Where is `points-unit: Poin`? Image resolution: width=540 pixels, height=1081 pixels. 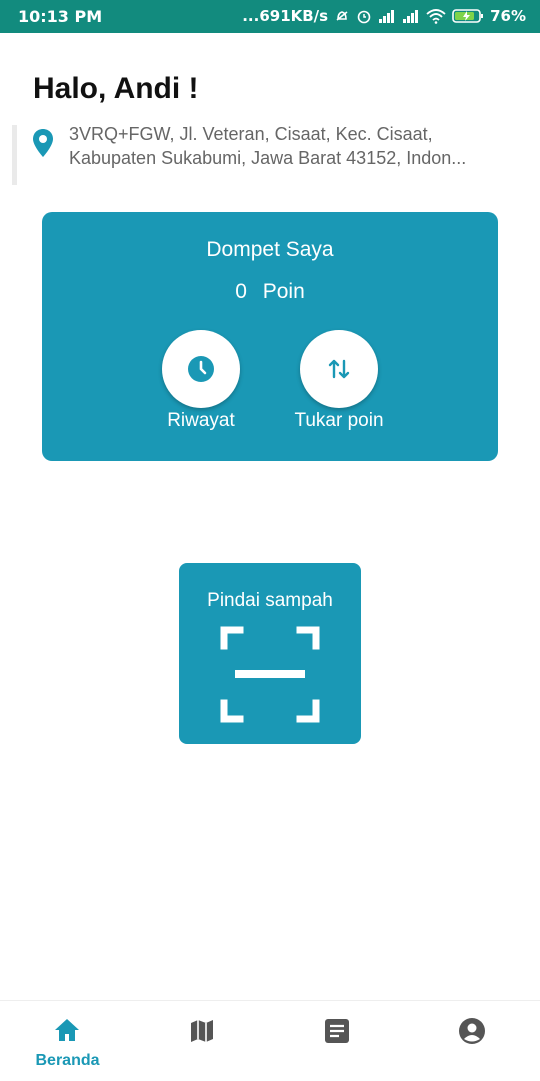
points-unit: Poin is located at coordinates (283, 291).